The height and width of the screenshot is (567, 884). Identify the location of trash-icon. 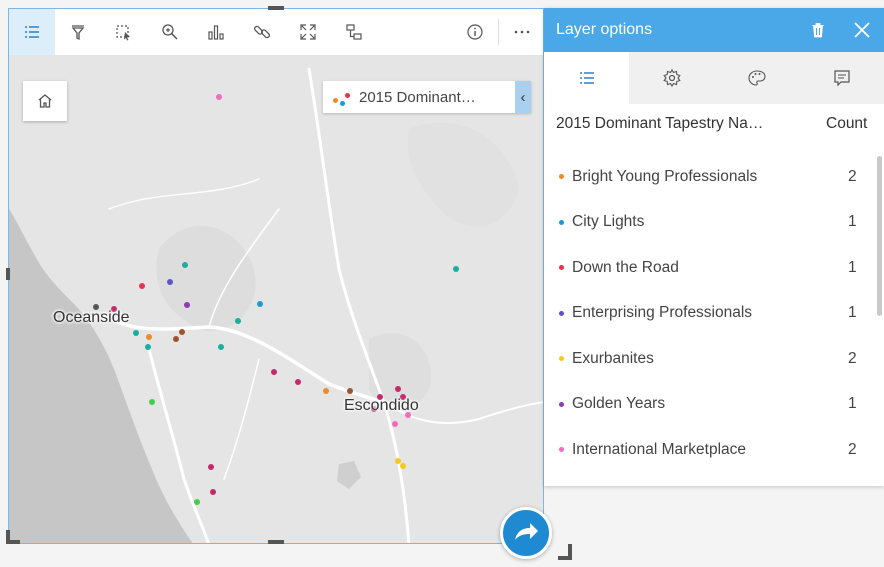
(818, 30).